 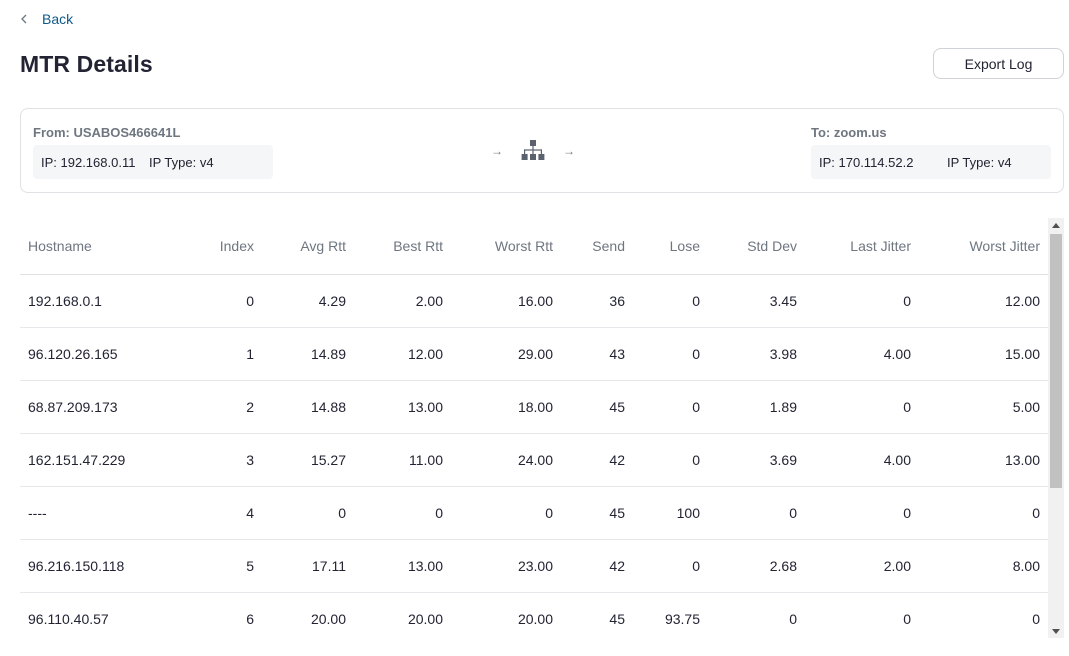 I want to click on cell-send: 43, so click(x=597, y=354).